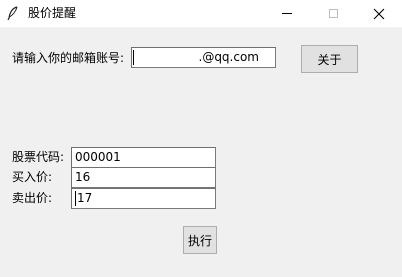  Describe the element at coordinates (229, 57) in the screenshot. I see `email-suffix: .@qq.com` at that location.